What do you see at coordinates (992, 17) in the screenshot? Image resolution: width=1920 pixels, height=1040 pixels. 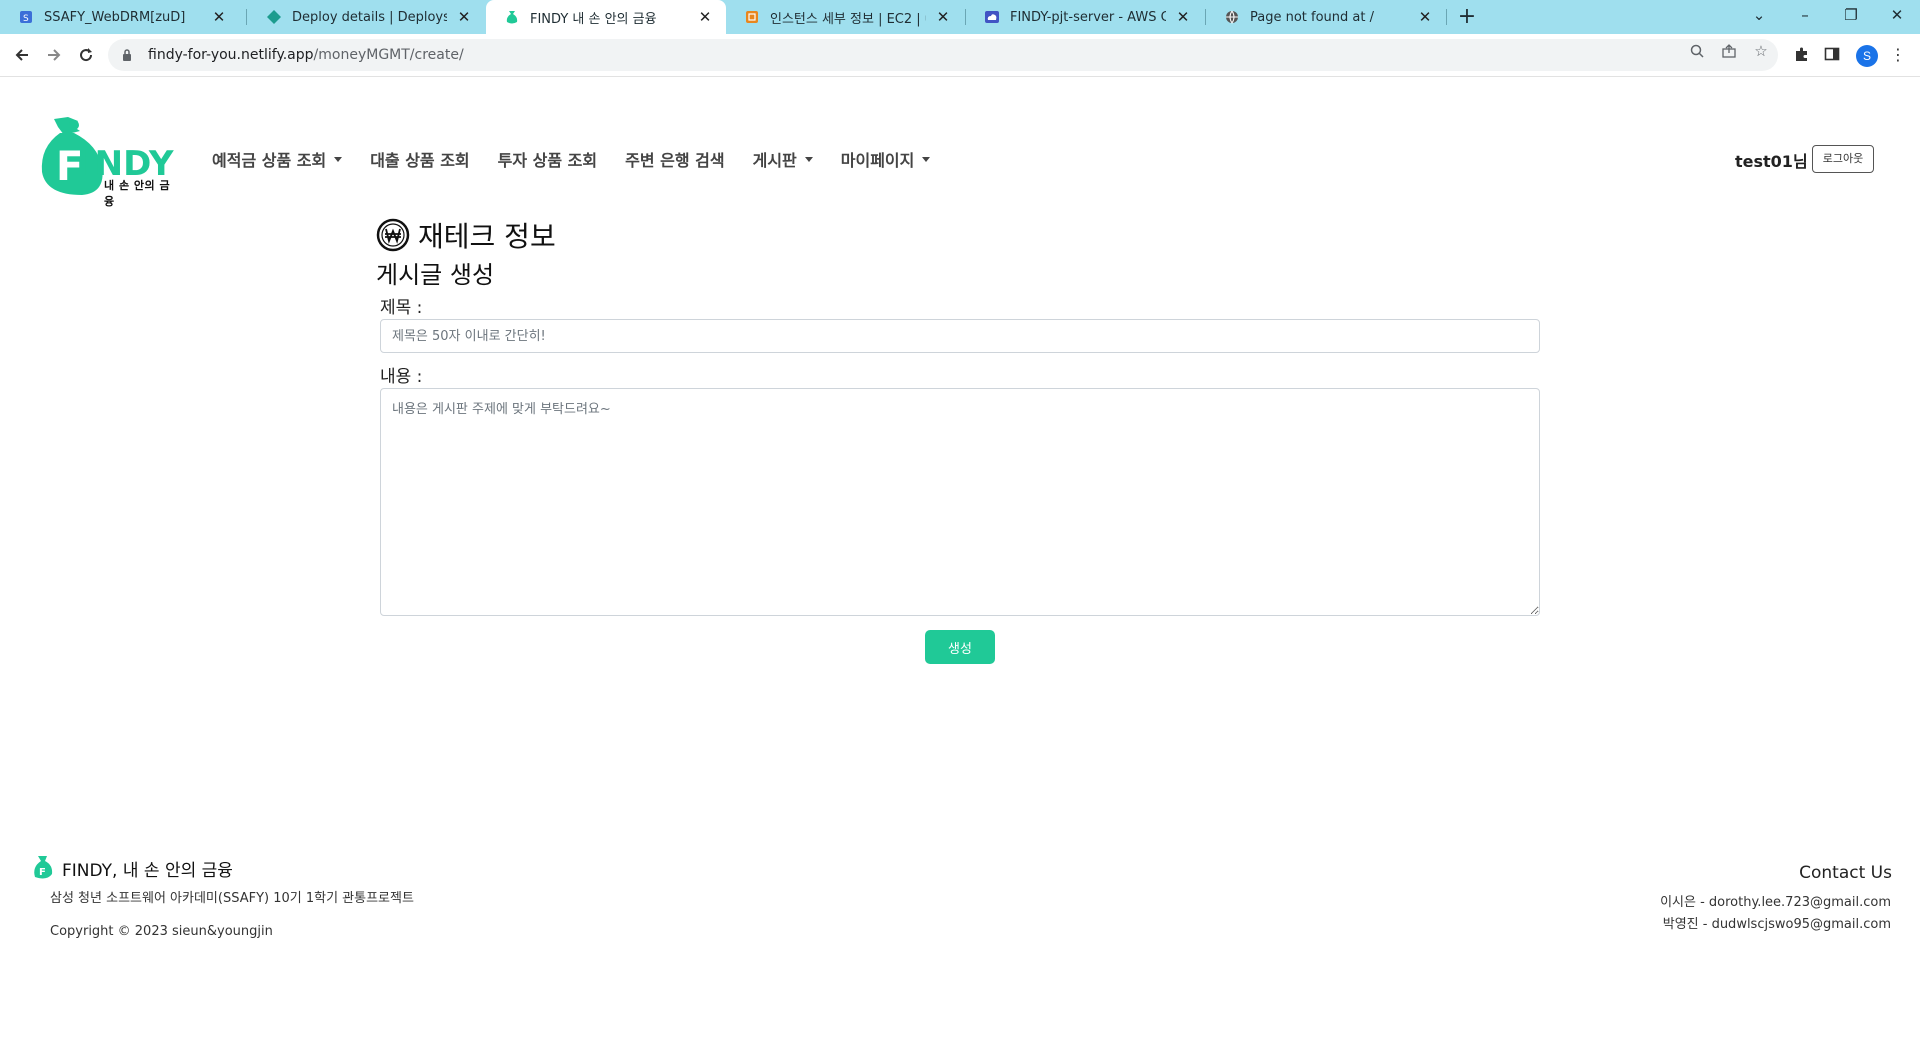 I see `cloud9-favicon-icon` at bounding box center [992, 17].